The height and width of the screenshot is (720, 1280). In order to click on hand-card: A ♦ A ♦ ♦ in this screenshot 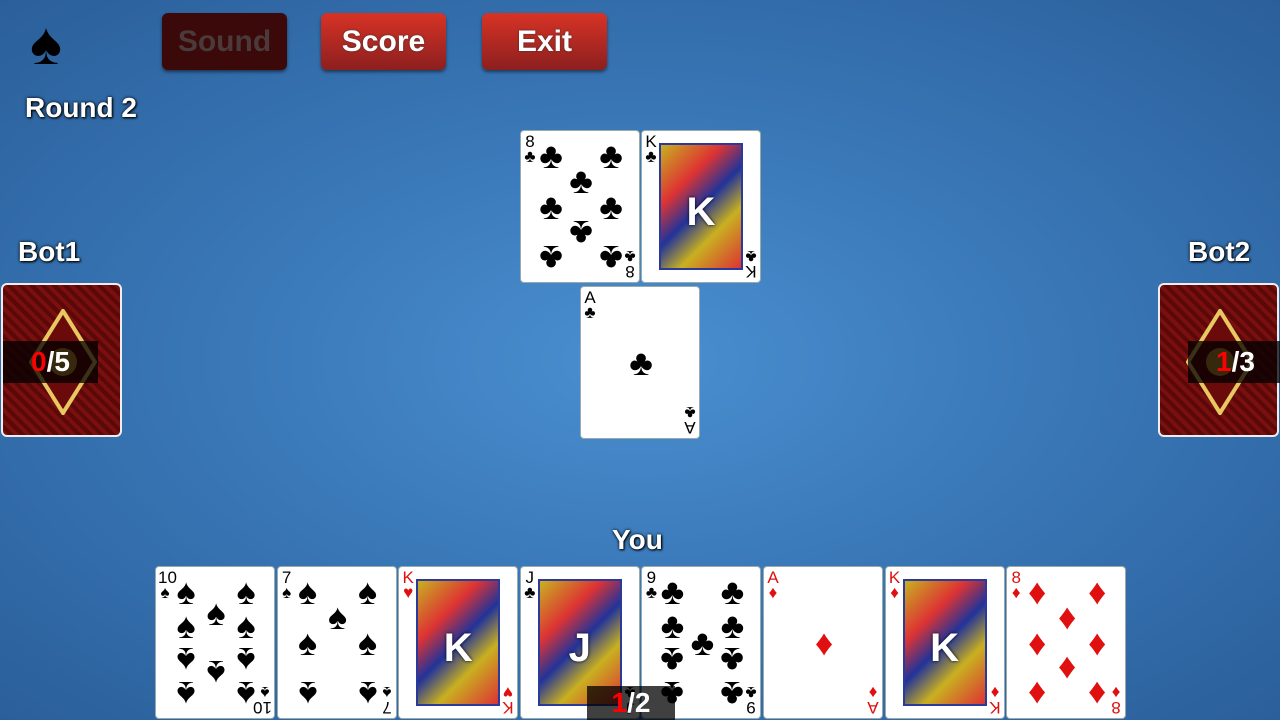, I will do `click(823, 642)`.